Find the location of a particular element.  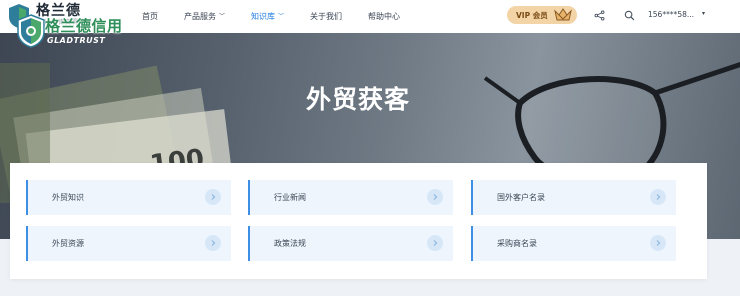

nav-item-knowledge: 知识库 ﹀ is located at coordinates (267, 16).